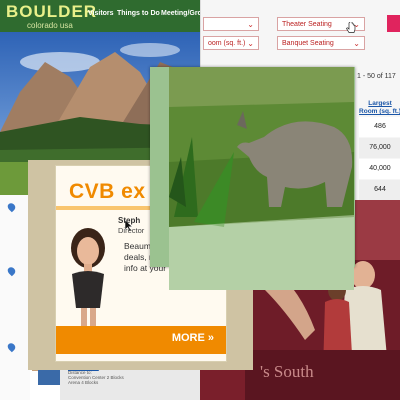 The width and height of the screenshot is (400, 400). What do you see at coordinates (101, 13) in the screenshot?
I see `nav-visitors: Visitors` at bounding box center [101, 13].